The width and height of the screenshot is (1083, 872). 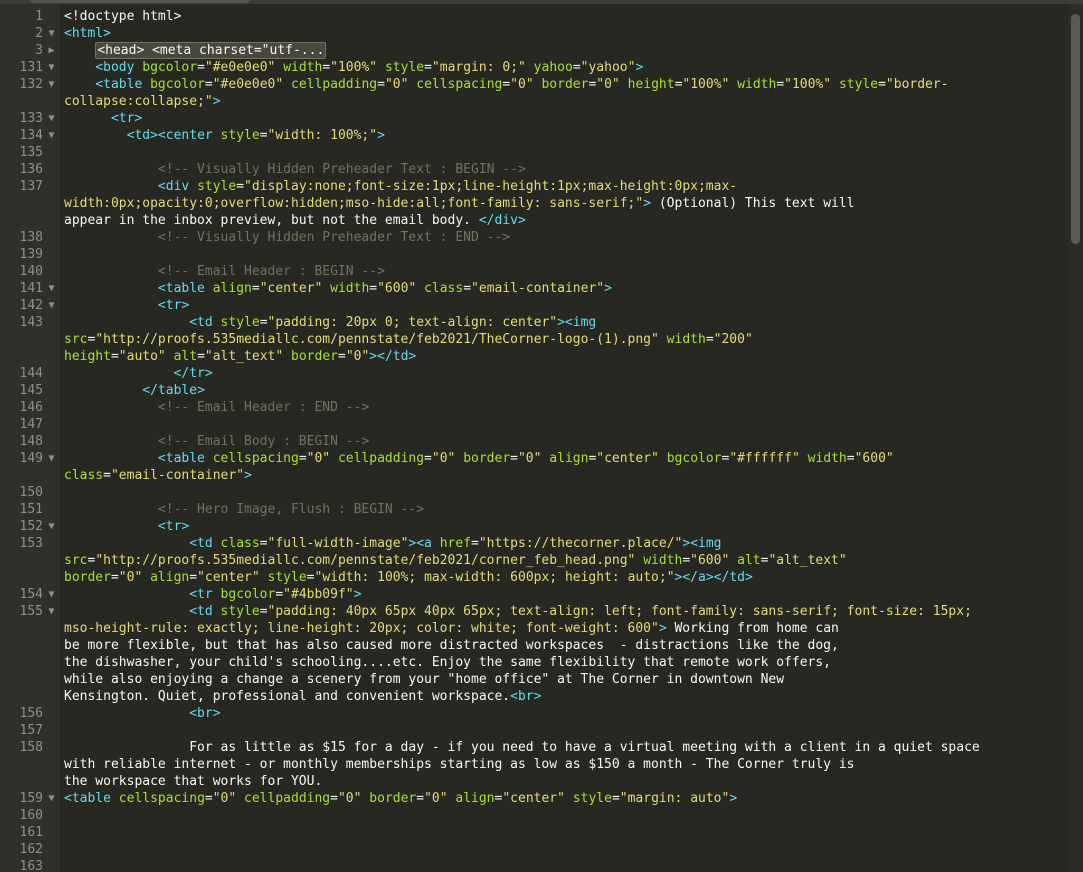 What do you see at coordinates (31, 84) in the screenshot?
I see `line-number: 132` at bounding box center [31, 84].